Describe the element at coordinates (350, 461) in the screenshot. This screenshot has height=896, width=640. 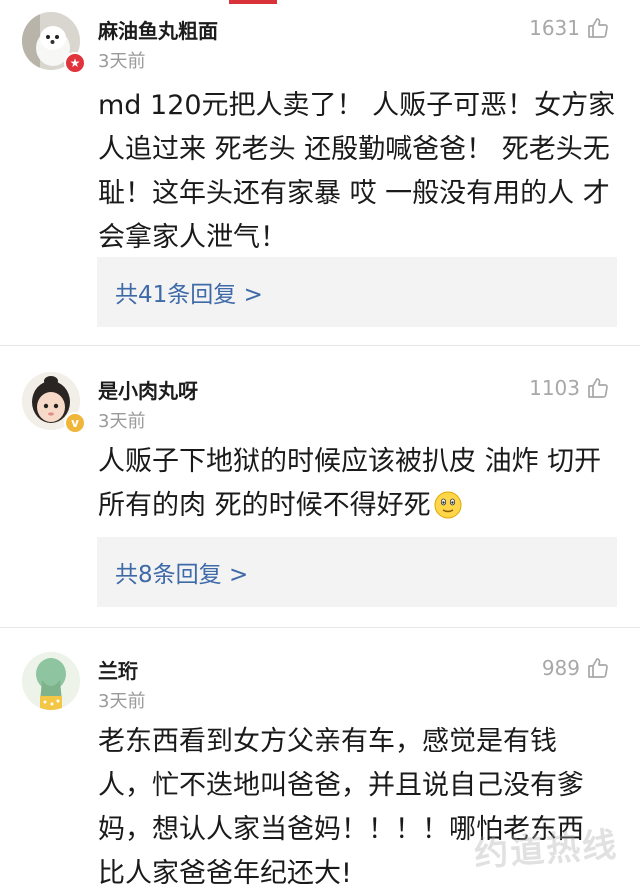
I see `comment-line: 人贩子下地狱的时候应该被扒皮 油炸 切开` at that location.